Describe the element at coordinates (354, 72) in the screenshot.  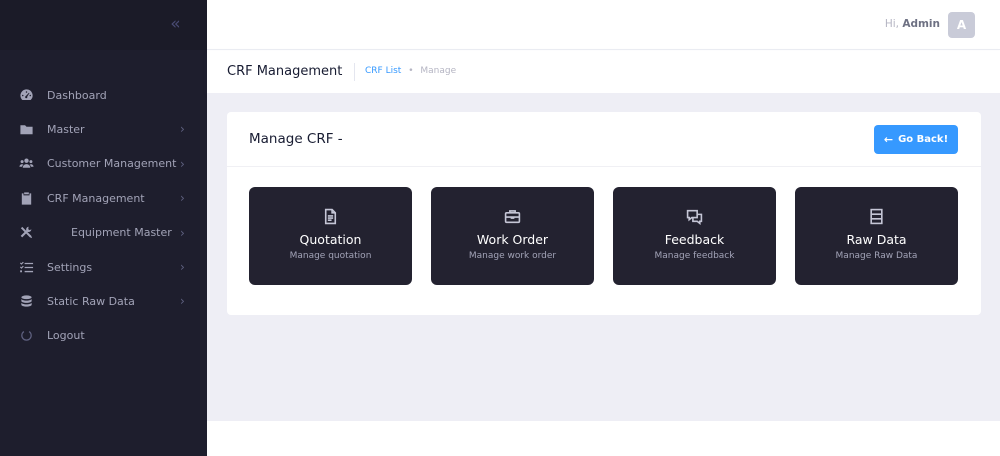
I see `subheader-divider` at that location.